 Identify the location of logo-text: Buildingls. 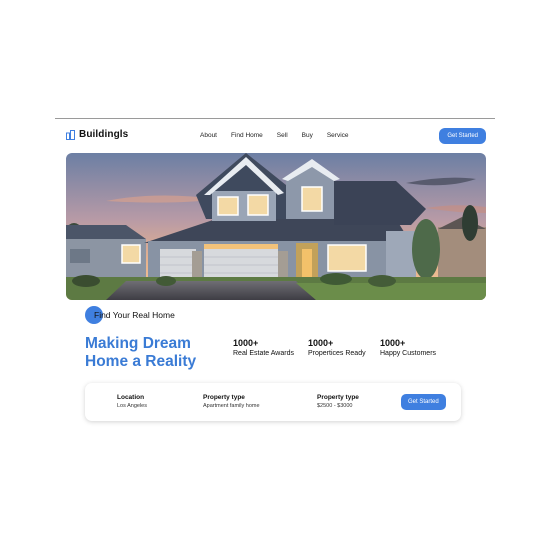
(104, 134).